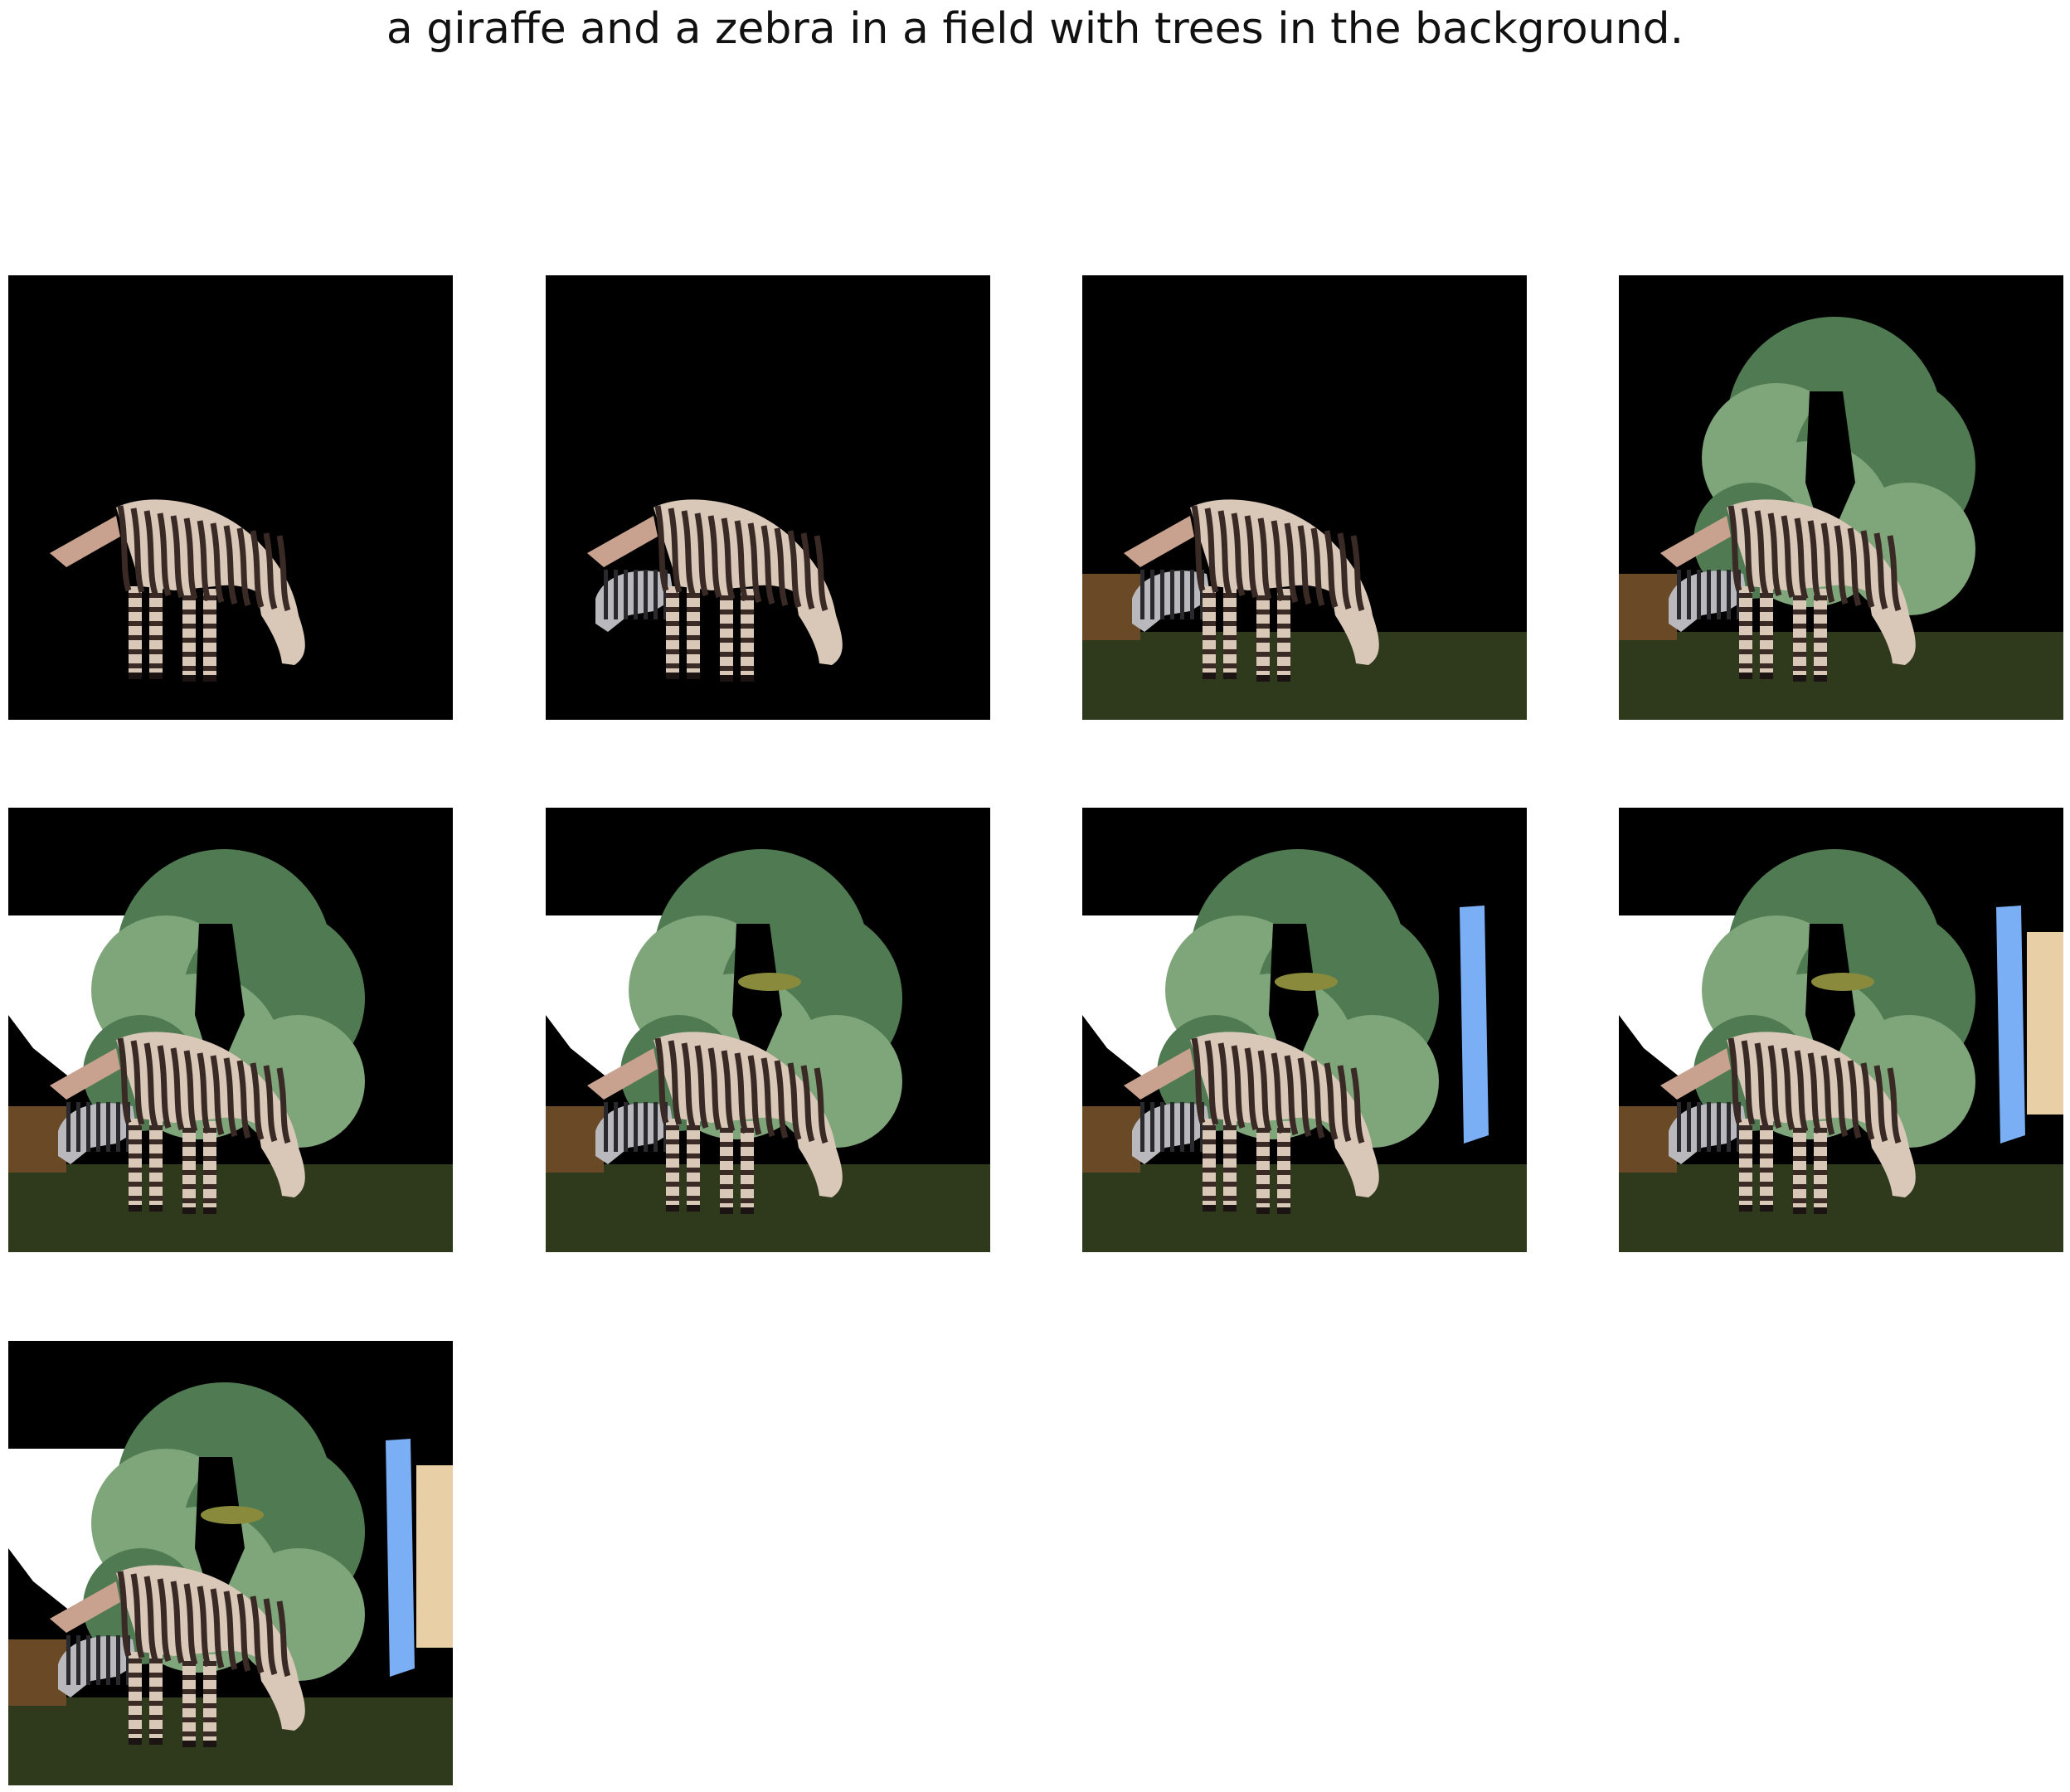 Image resolution: width=2070 pixels, height=1792 pixels. I want to click on panel-2-image, so click(768, 498).